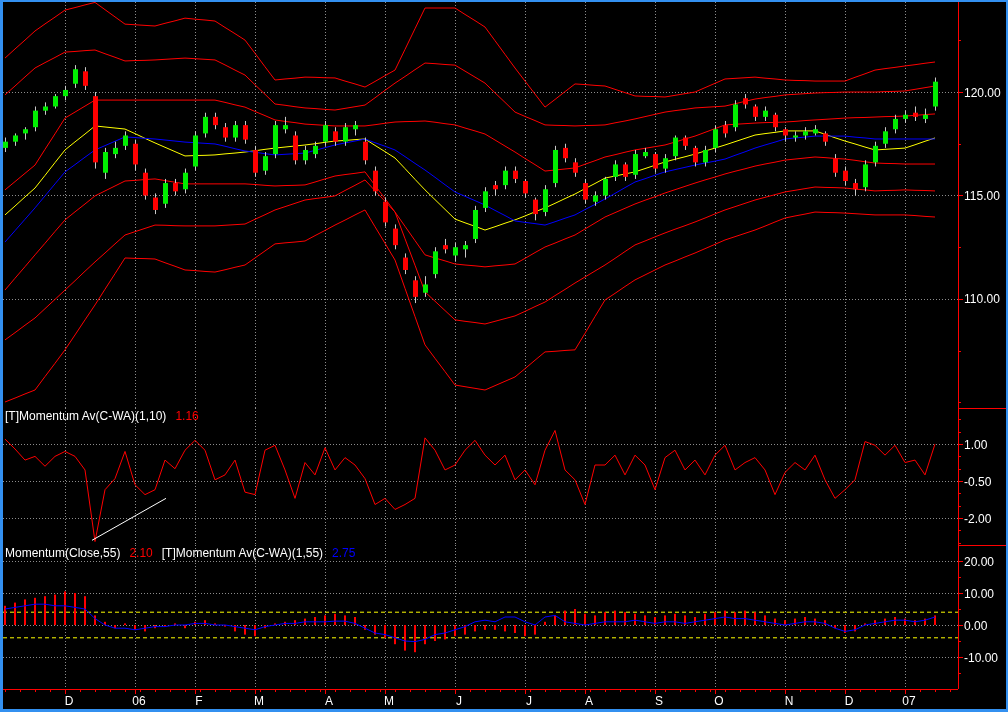  Describe the element at coordinates (982, 196) in the screenshot. I see `axis-label: 115.00` at that location.